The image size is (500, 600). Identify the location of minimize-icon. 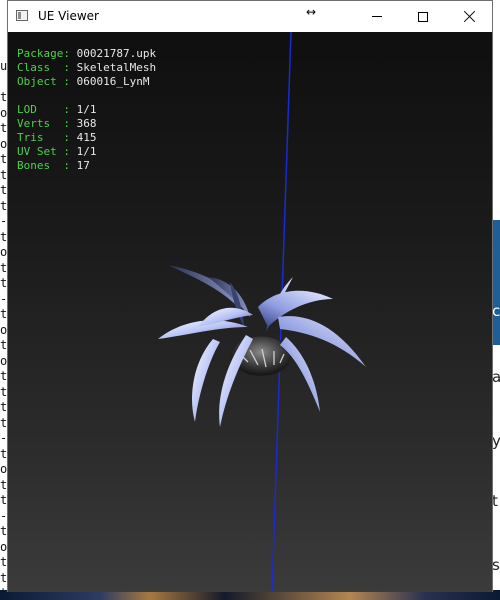
(377, 16).